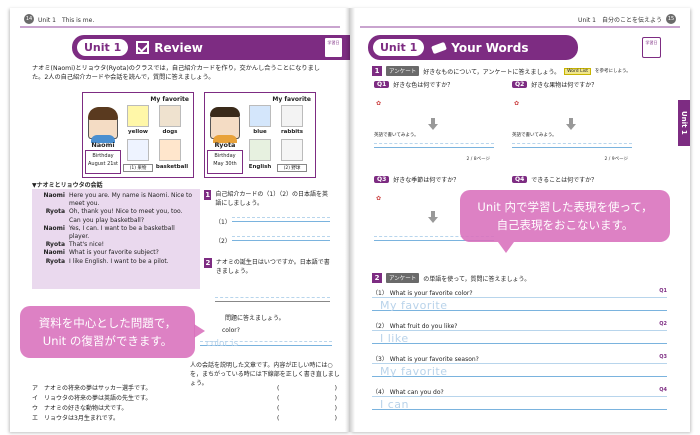 This screenshot has height=435, width=700. I want to click on q2-text: 好きな果物は何ですか？, so click(564, 85).